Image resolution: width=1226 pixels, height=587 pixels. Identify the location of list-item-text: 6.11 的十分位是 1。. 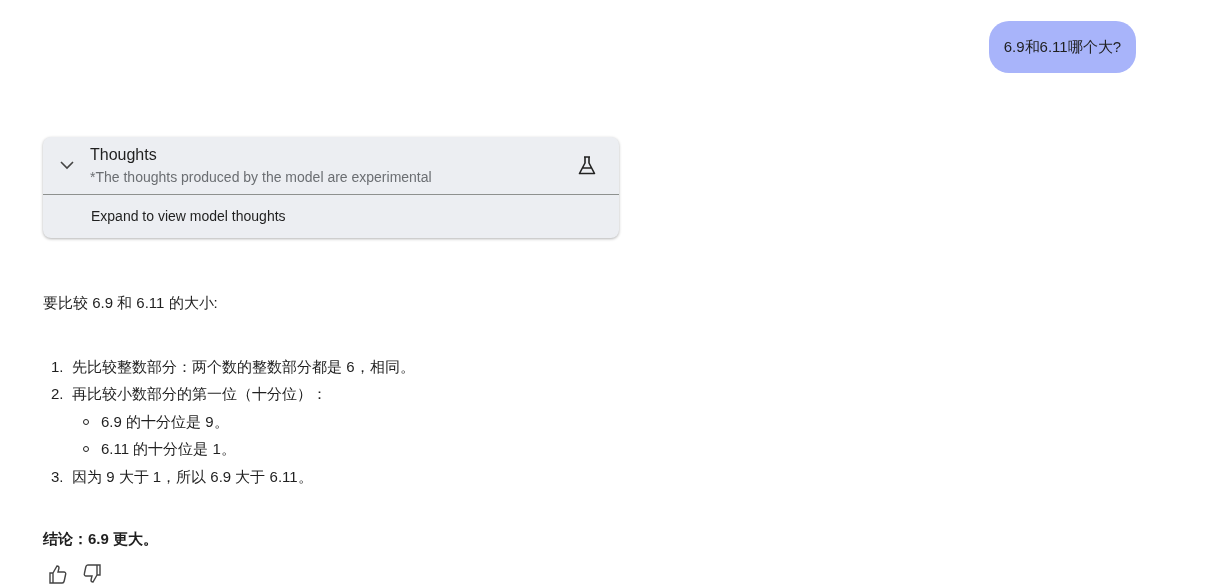
(168, 449).